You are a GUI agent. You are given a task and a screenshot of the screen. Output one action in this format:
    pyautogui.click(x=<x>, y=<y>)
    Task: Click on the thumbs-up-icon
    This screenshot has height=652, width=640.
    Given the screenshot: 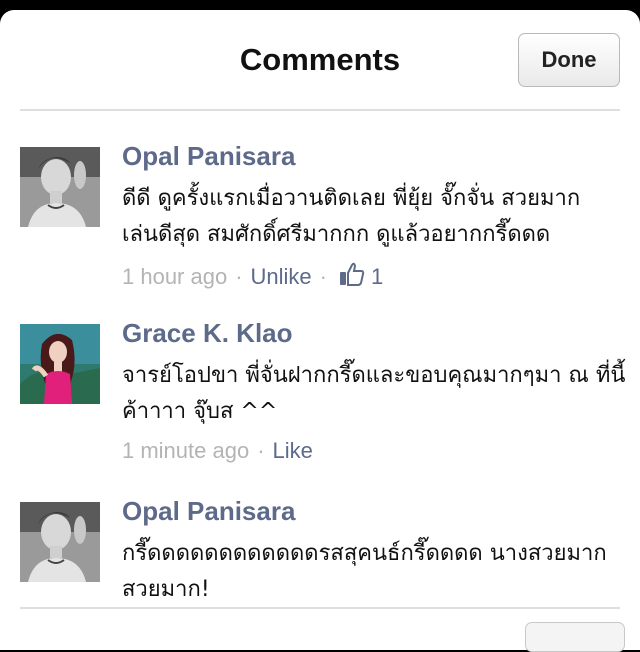 What is the action you would take?
    pyautogui.click(x=352, y=277)
    